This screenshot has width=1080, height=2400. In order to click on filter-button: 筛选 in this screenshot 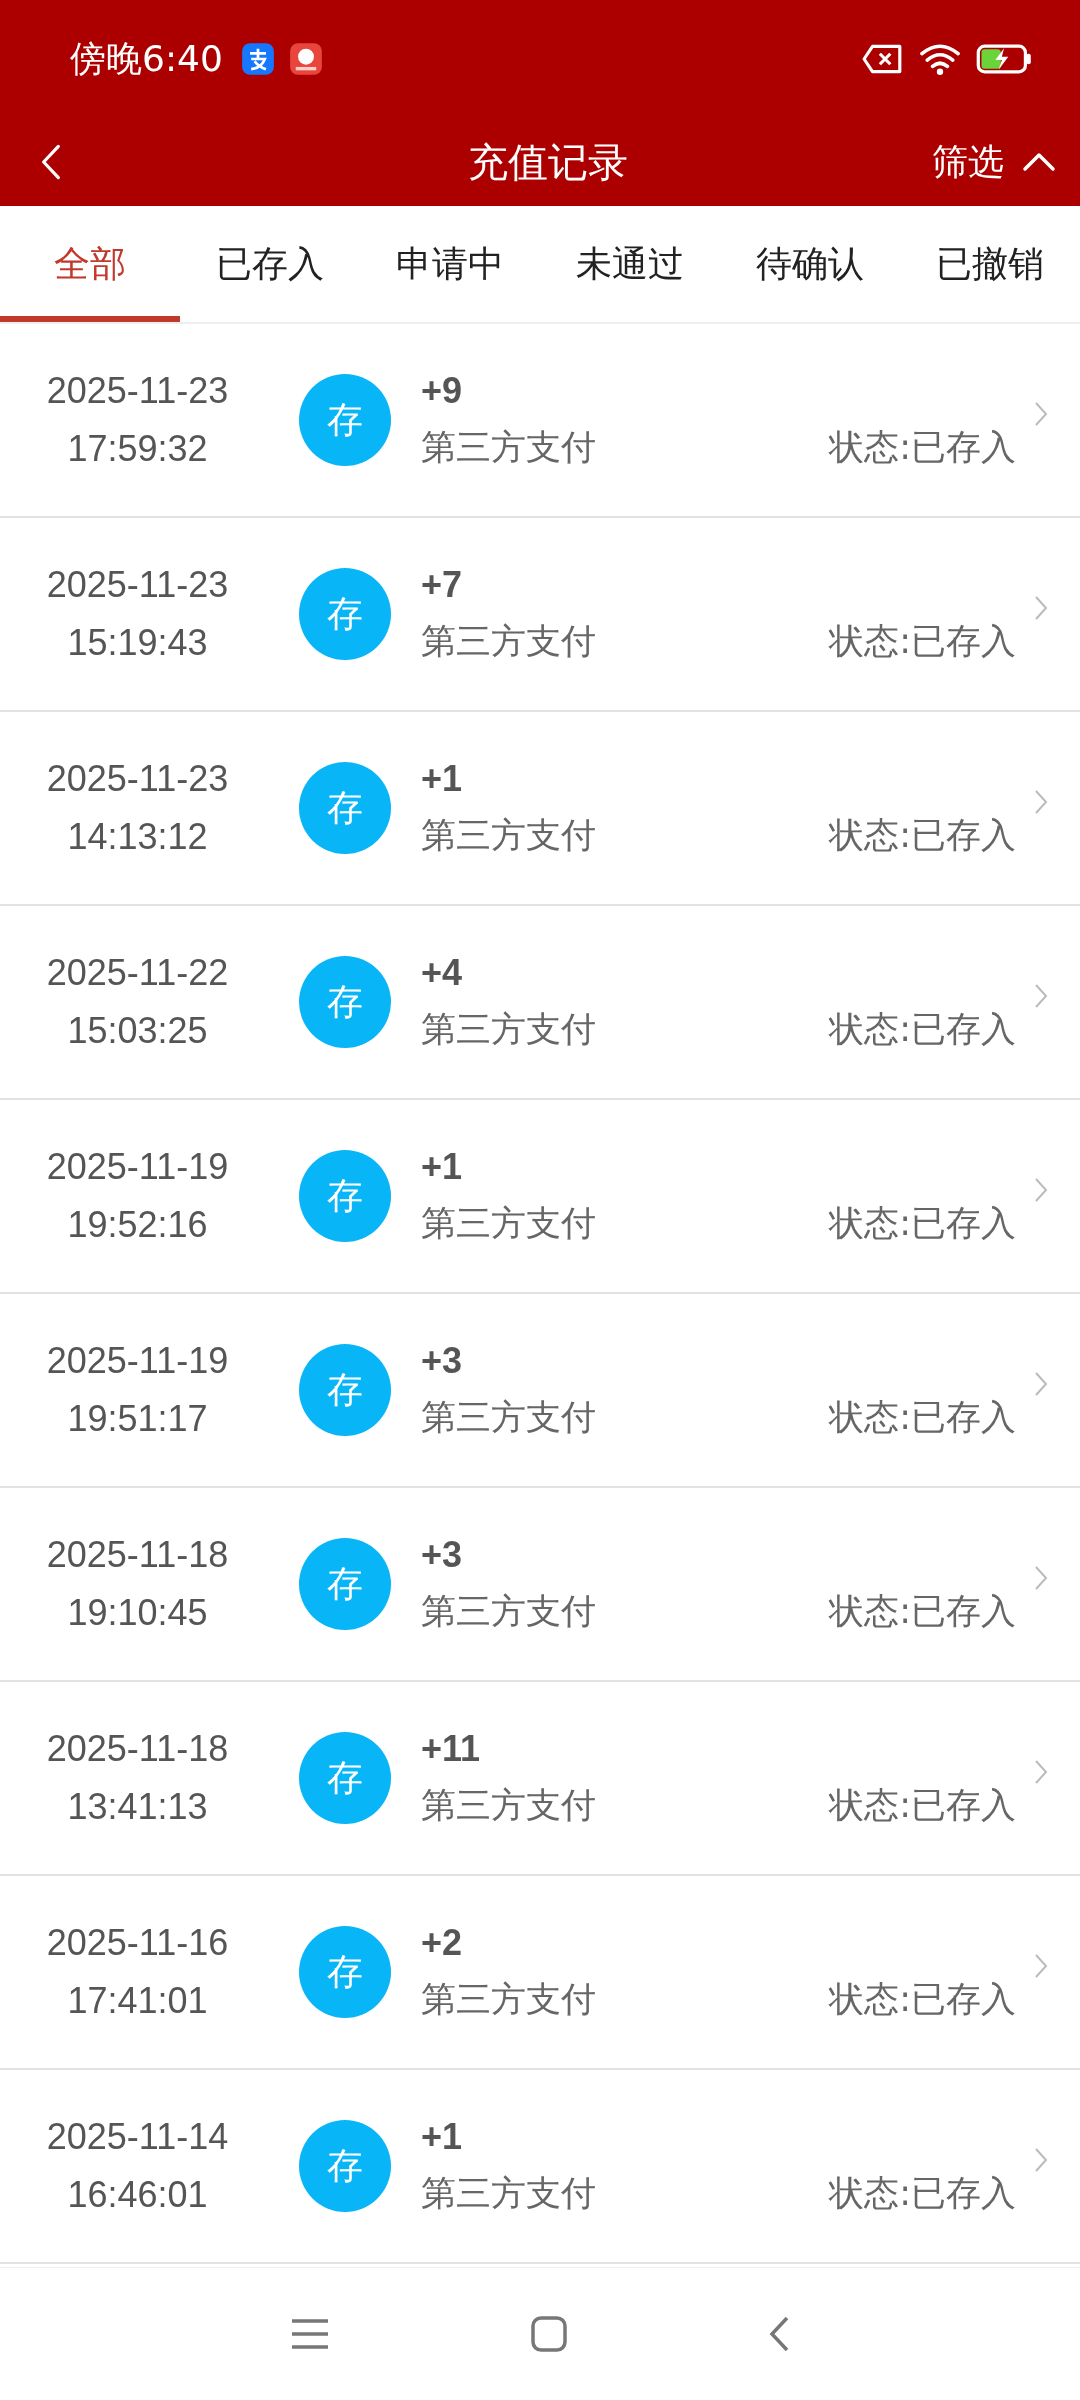, I will do `click(994, 162)`.